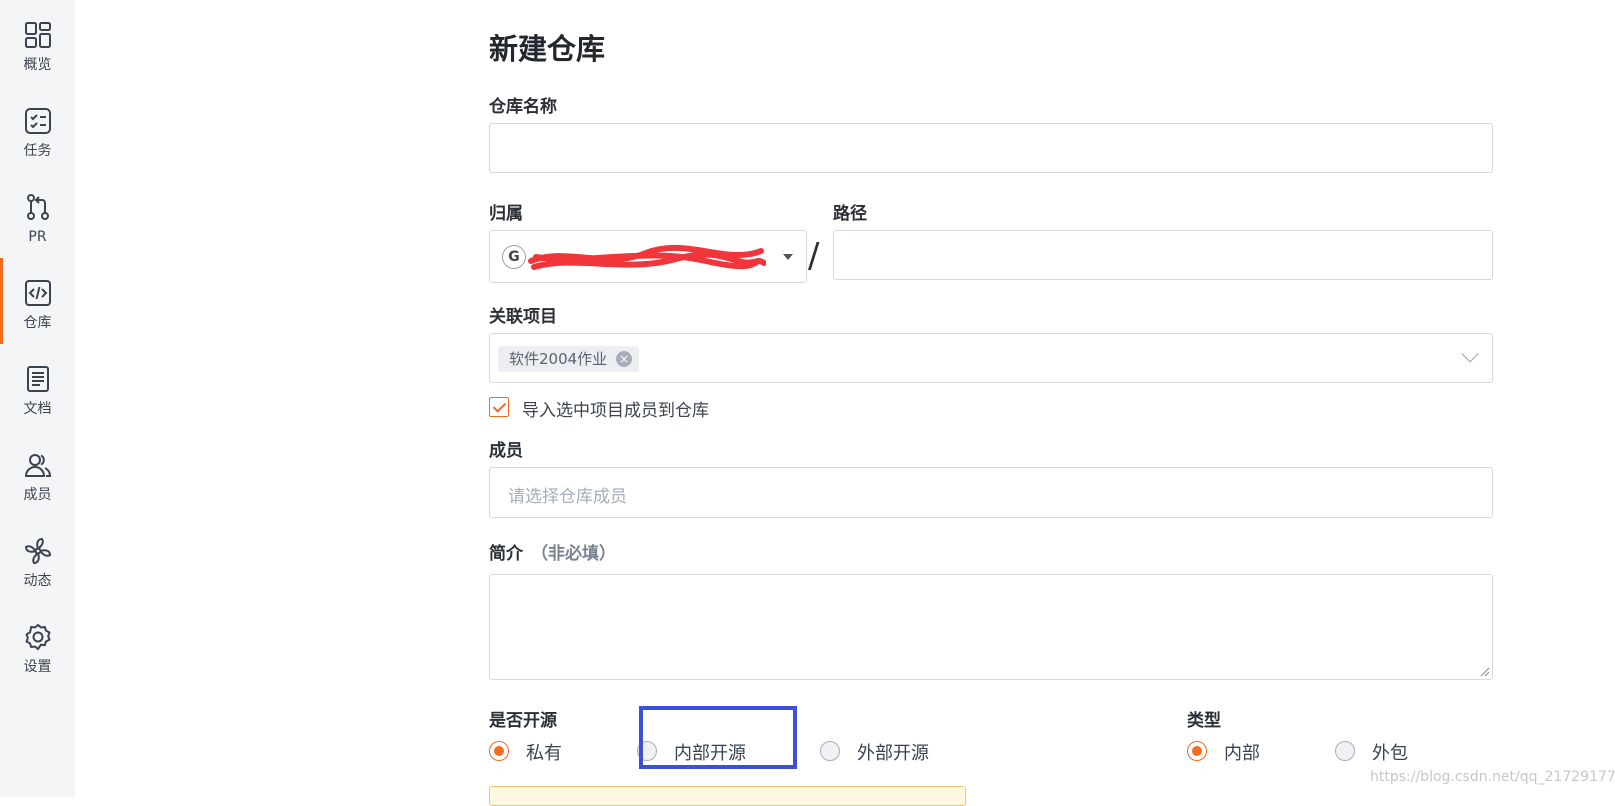 The width and height of the screenshot is (1615, 806). I want to click on description-textarea, so click(991, 627).